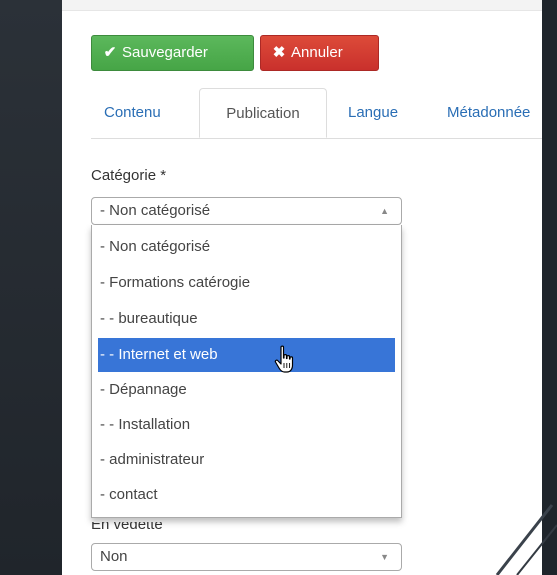 Image resolution: width=557 pixels, height=575 pixels. I want to click on dropdown-option: - administrateur, so click(246, 460).